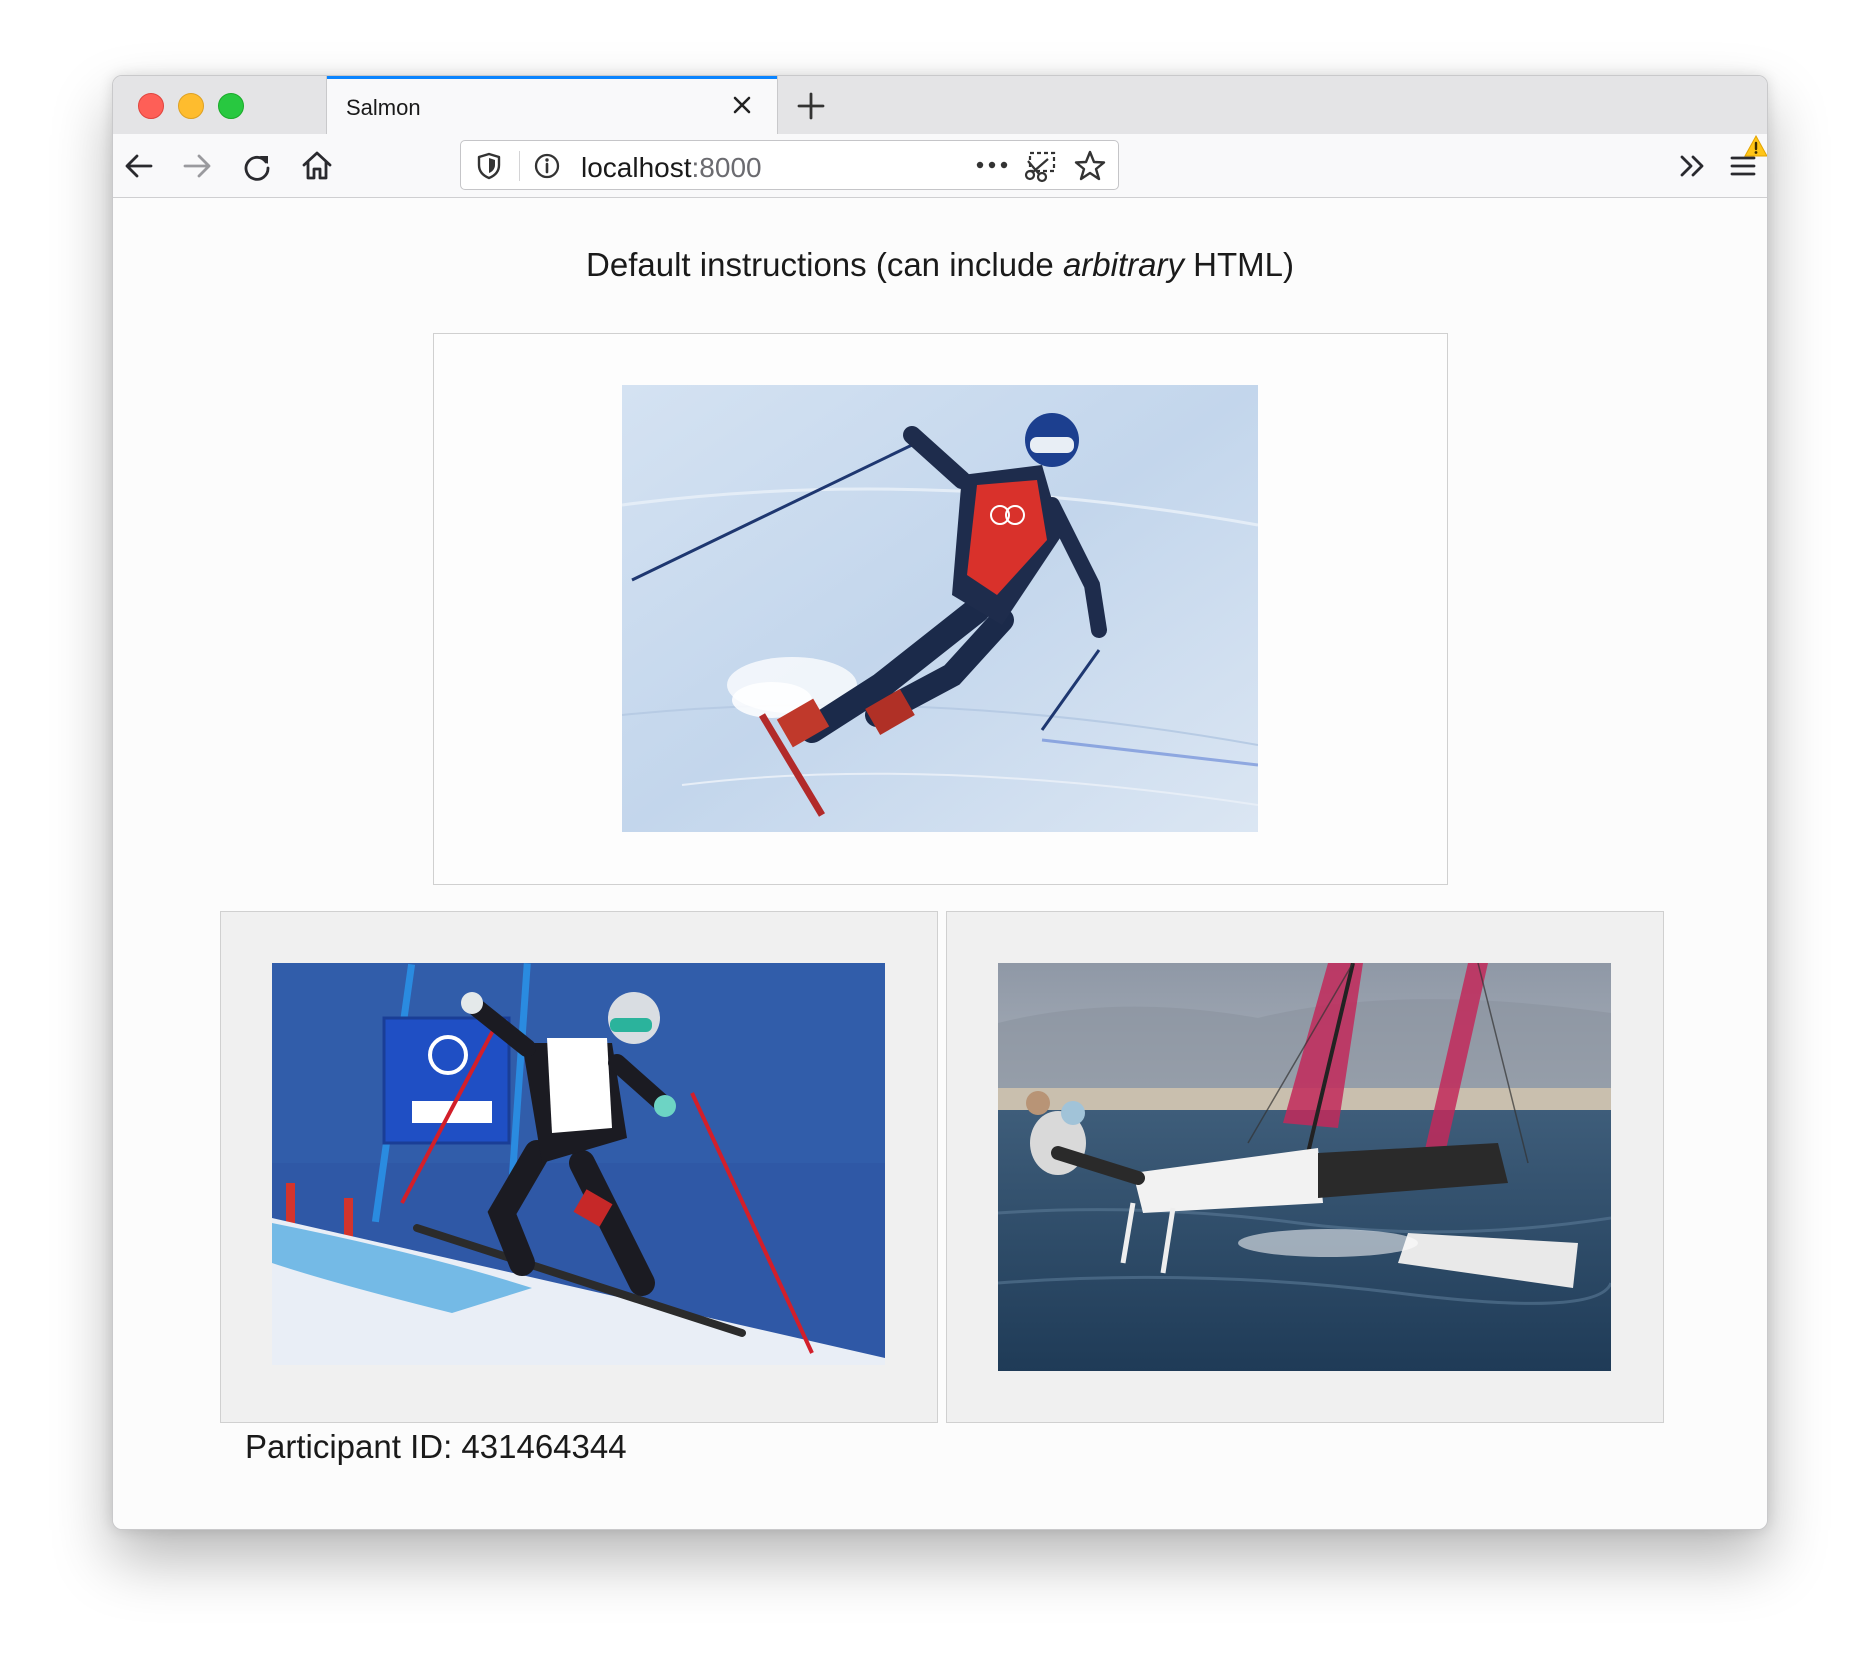  I want to click on skier-slalom-image, so click(578, 1164).